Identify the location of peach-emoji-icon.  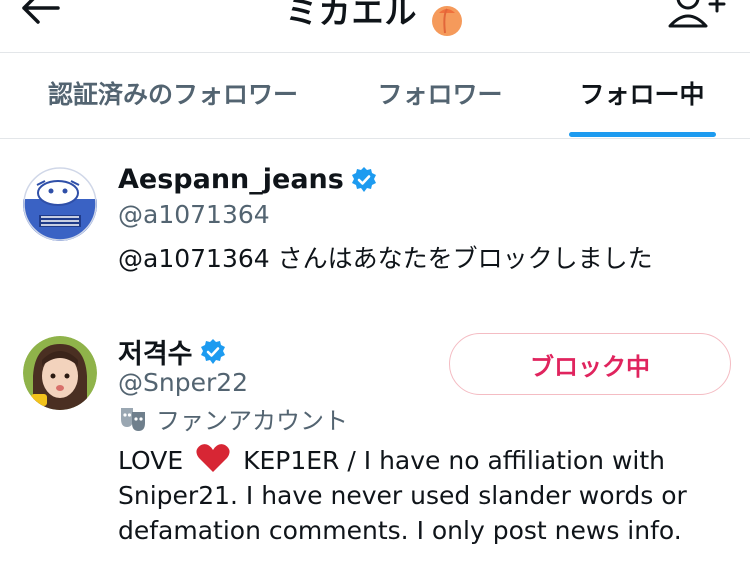
(446, 20).